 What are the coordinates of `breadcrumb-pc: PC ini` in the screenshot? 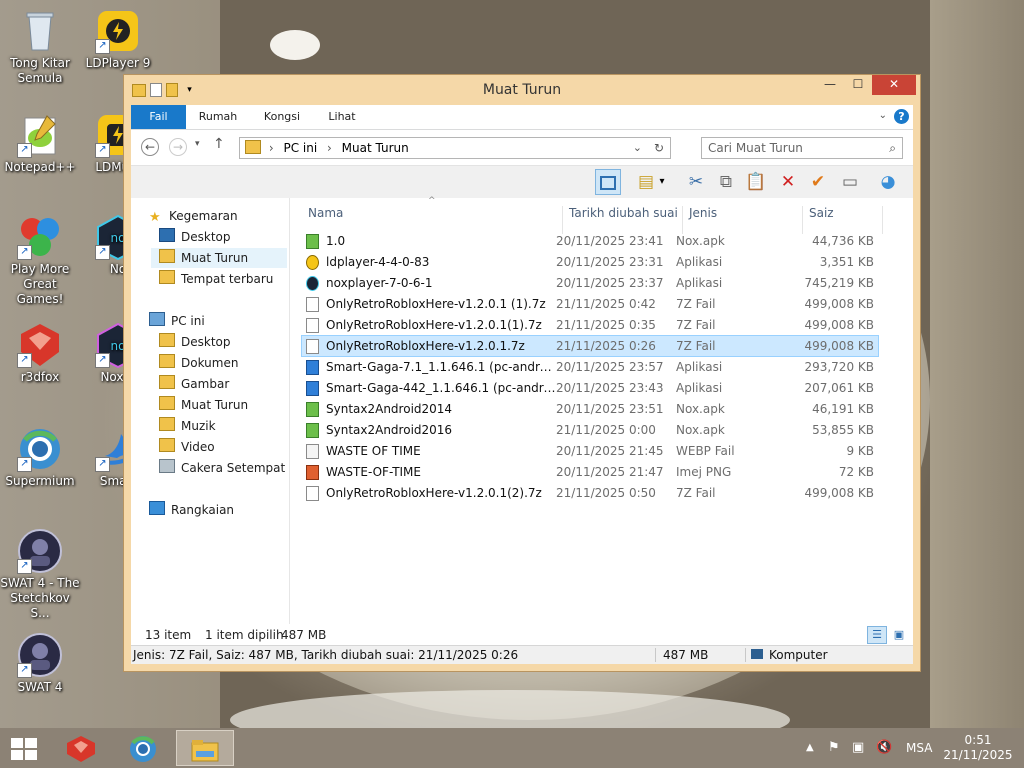 It's located at (300, 148).